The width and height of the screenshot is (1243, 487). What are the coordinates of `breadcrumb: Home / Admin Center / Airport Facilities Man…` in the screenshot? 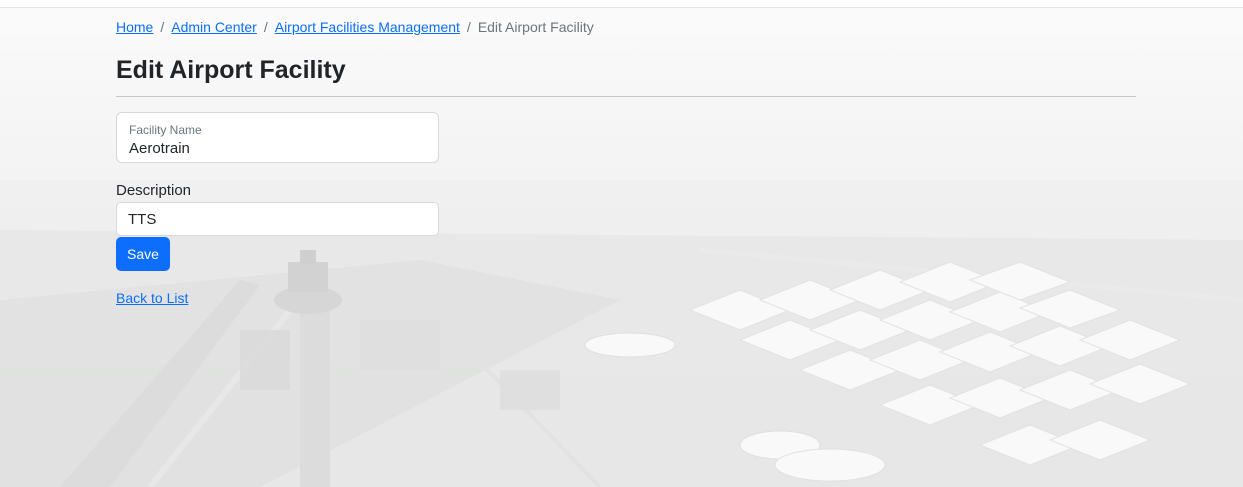 It's located at (355, 27).